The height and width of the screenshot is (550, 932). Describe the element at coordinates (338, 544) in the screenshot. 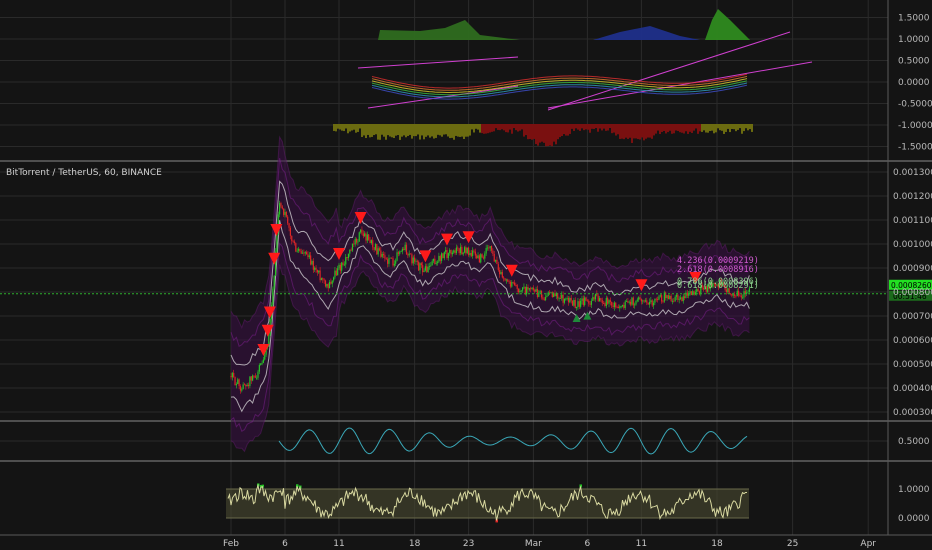

I see `x-tick-label: 11` at that location.